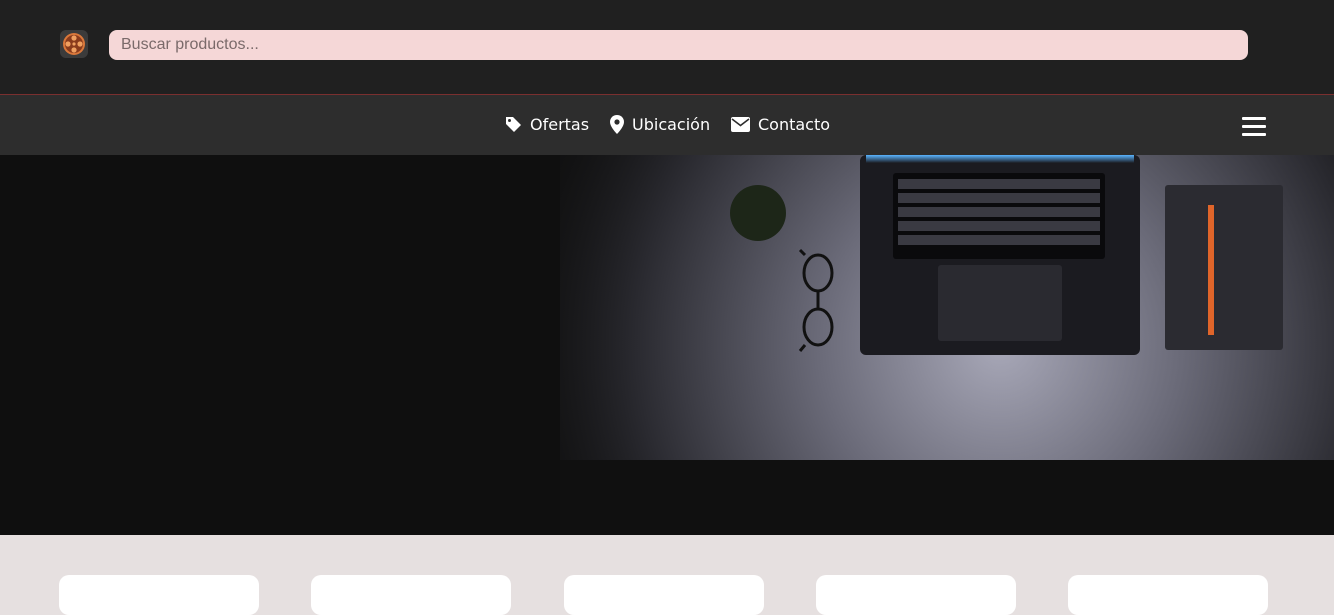 The height and width of the screenshot is (615, 1334). Describe the element at coordinates (671, 124) in the screenshot. I see `nav-label-ubicacion: Ubicación` at that location.